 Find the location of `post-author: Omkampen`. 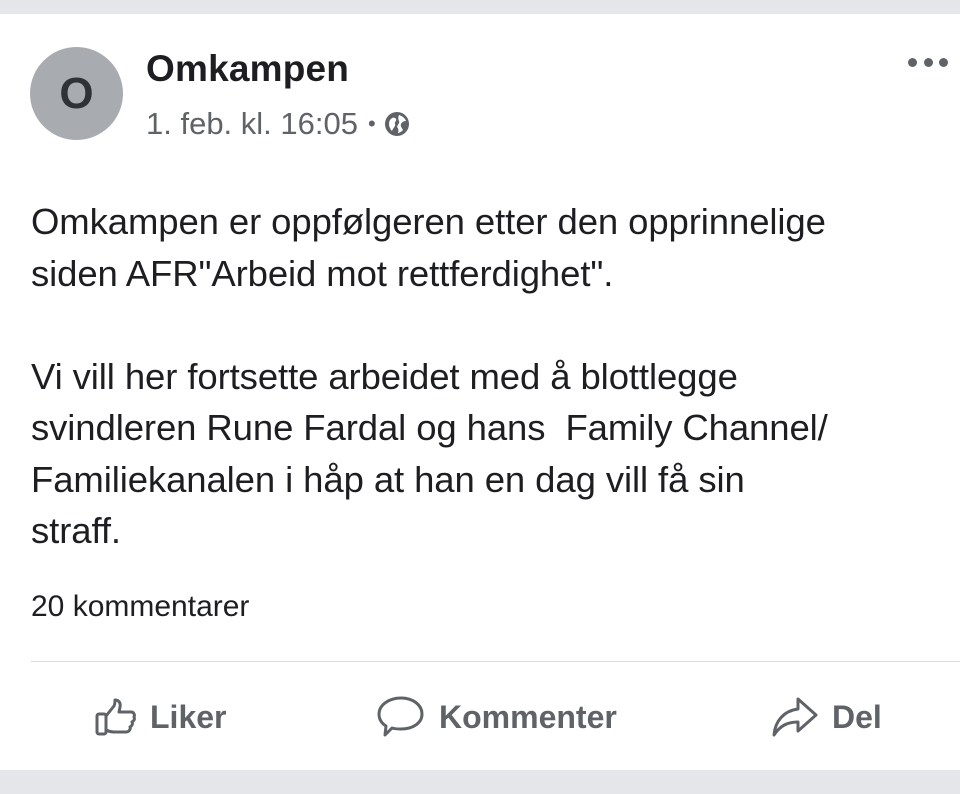

post-author: Omkampen is located at coordinates (247, 69).